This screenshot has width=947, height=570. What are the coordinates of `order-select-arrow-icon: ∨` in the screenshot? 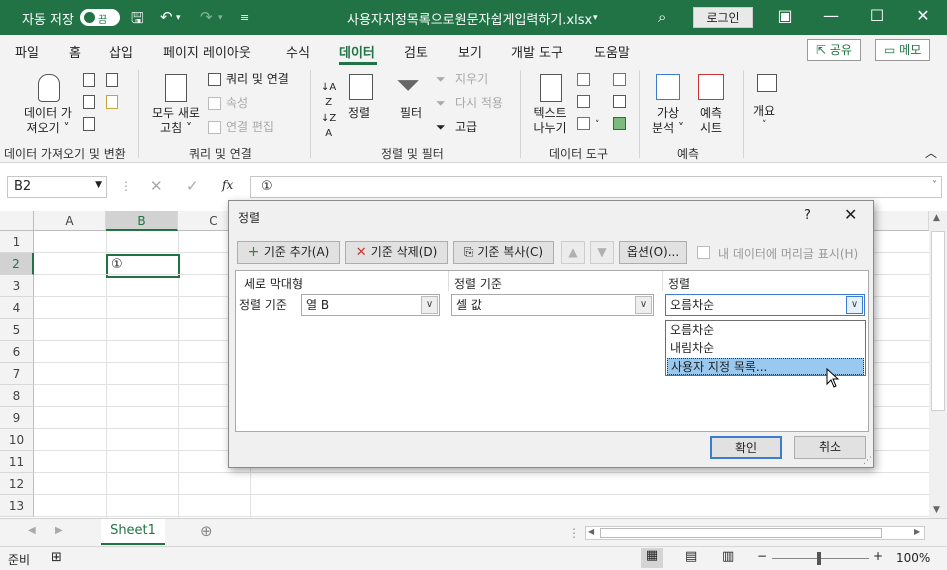 It's located at (854, 305).